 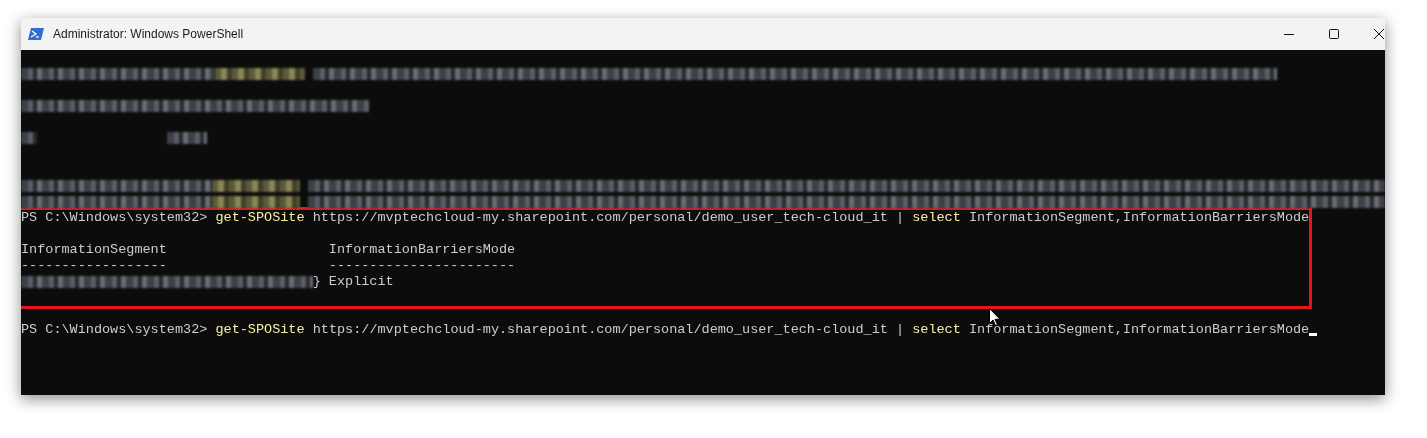 I want to click on header-rule: -----------------------, so click(x=422, y=266).